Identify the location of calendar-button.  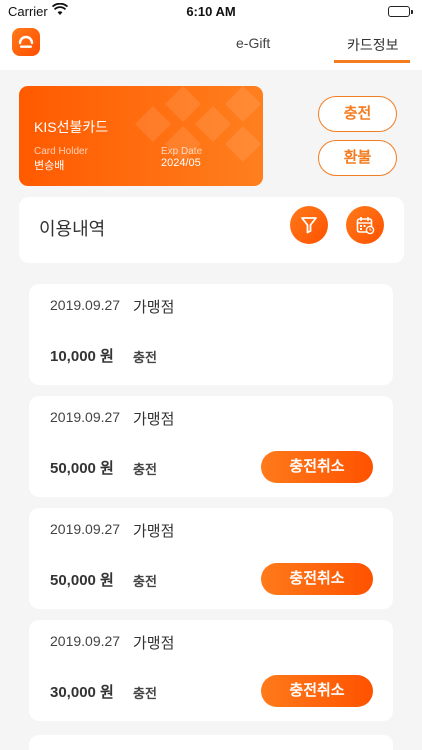
(365, 225).